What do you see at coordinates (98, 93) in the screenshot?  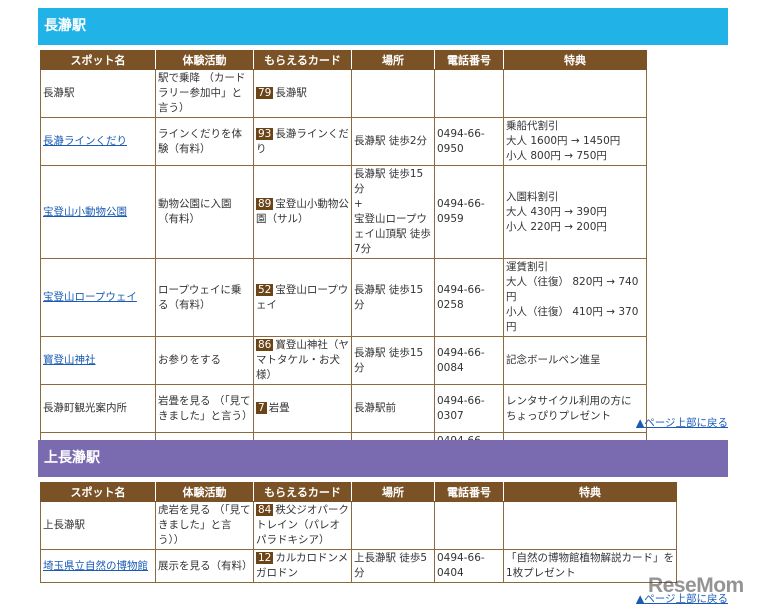 I see `spot-name-cell: 長瀞駅` at bounding box center [98, 93].